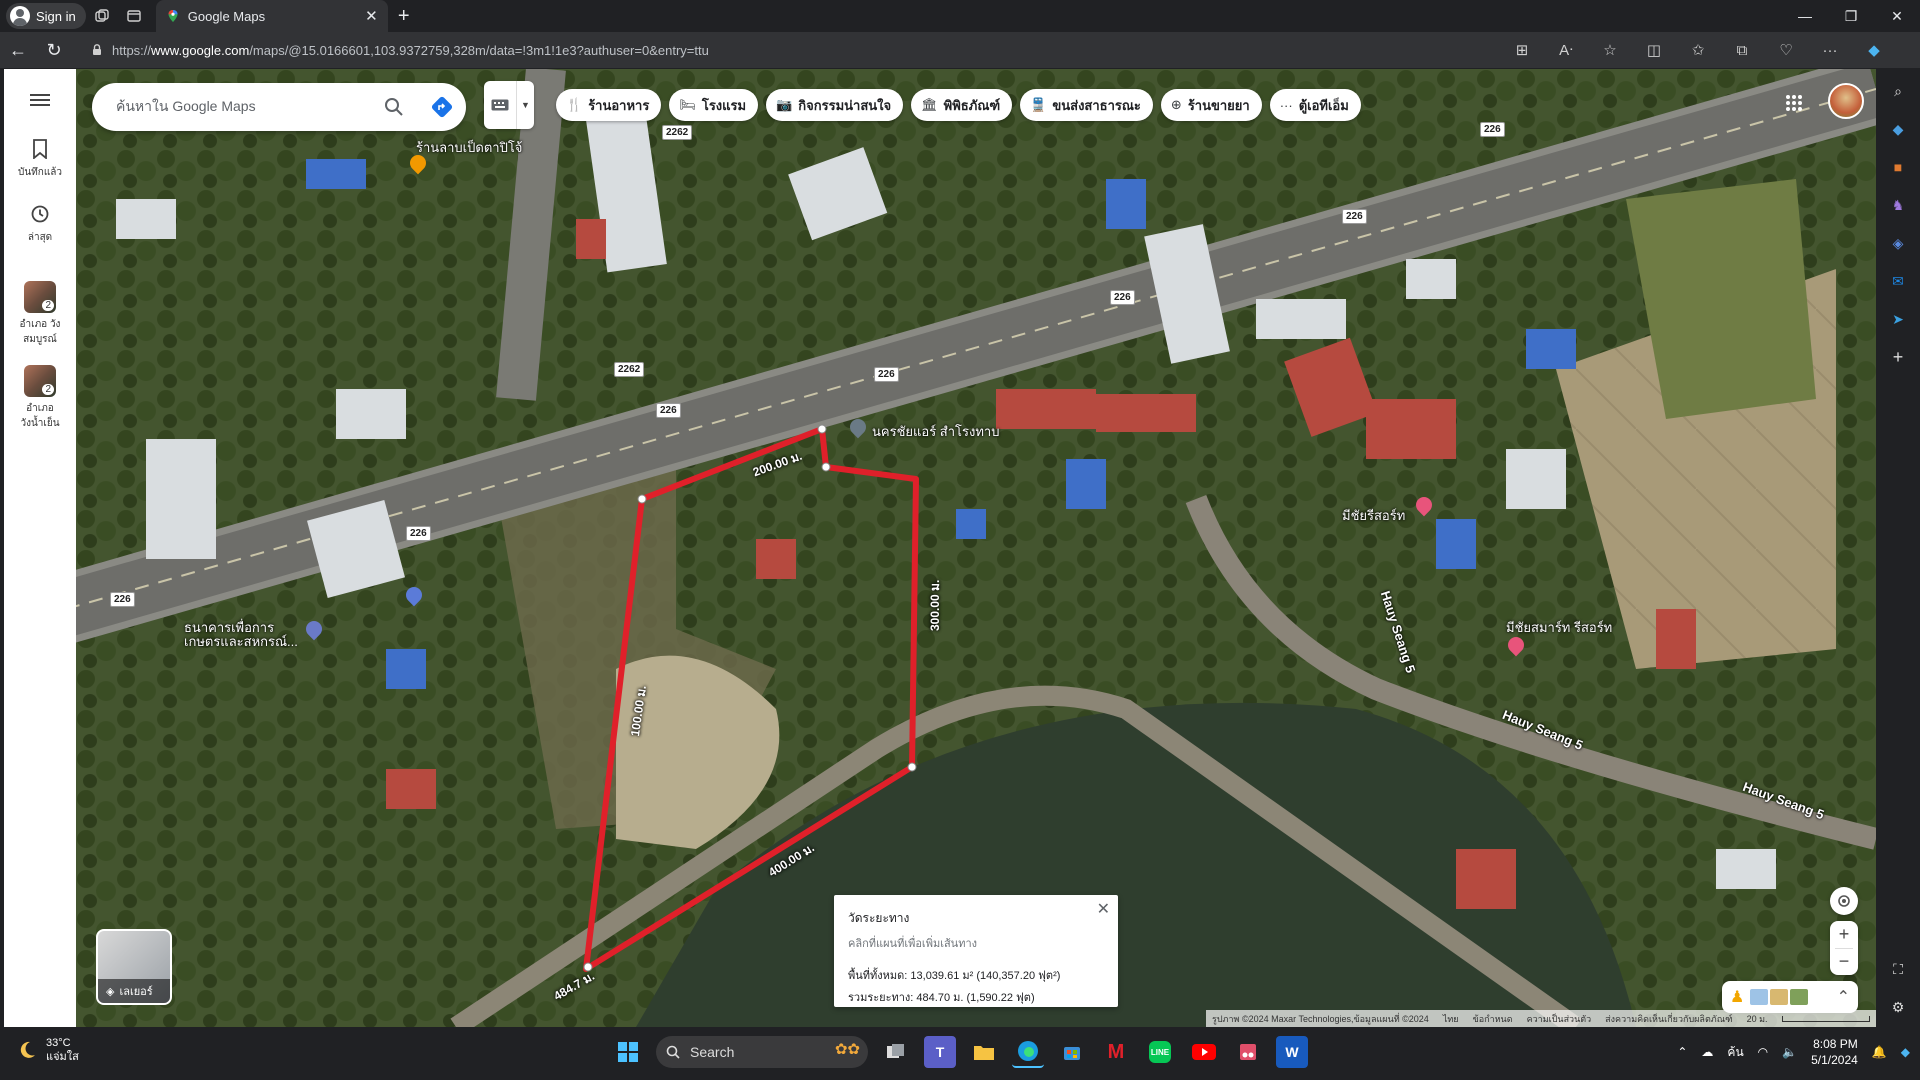 This screenshot has width=1920, height=1080. Describe the element at coordinates (394, 107) in the screenshot. I see `search-icon` at that location.